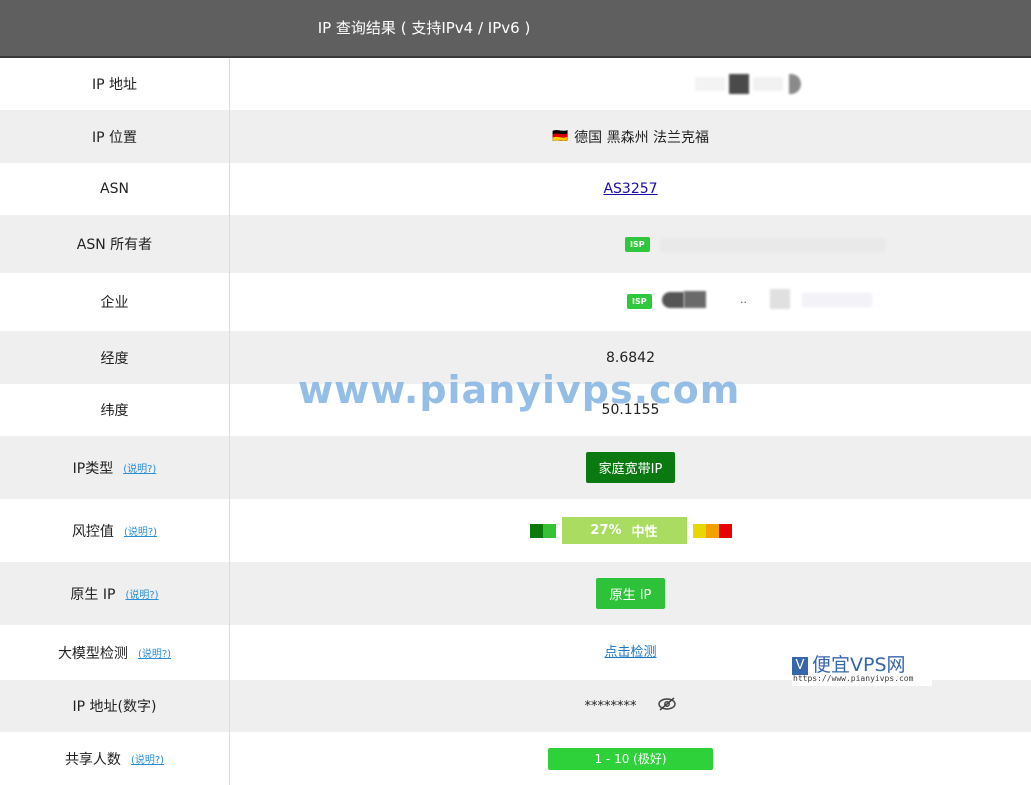  I want to click on row-risk: 风控值 (说明?) 27% 中性, so click(515, 530).